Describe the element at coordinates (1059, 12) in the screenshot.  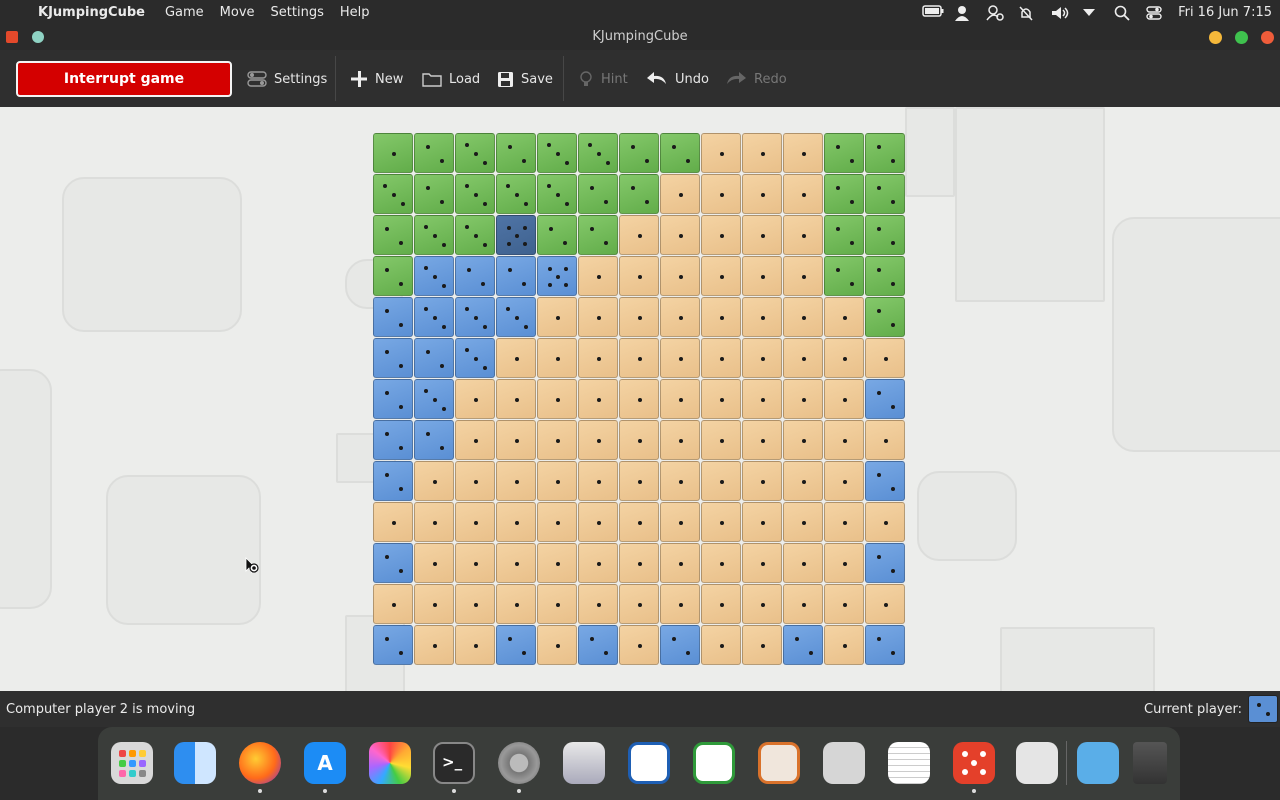
I see `volume-icon` at that location.